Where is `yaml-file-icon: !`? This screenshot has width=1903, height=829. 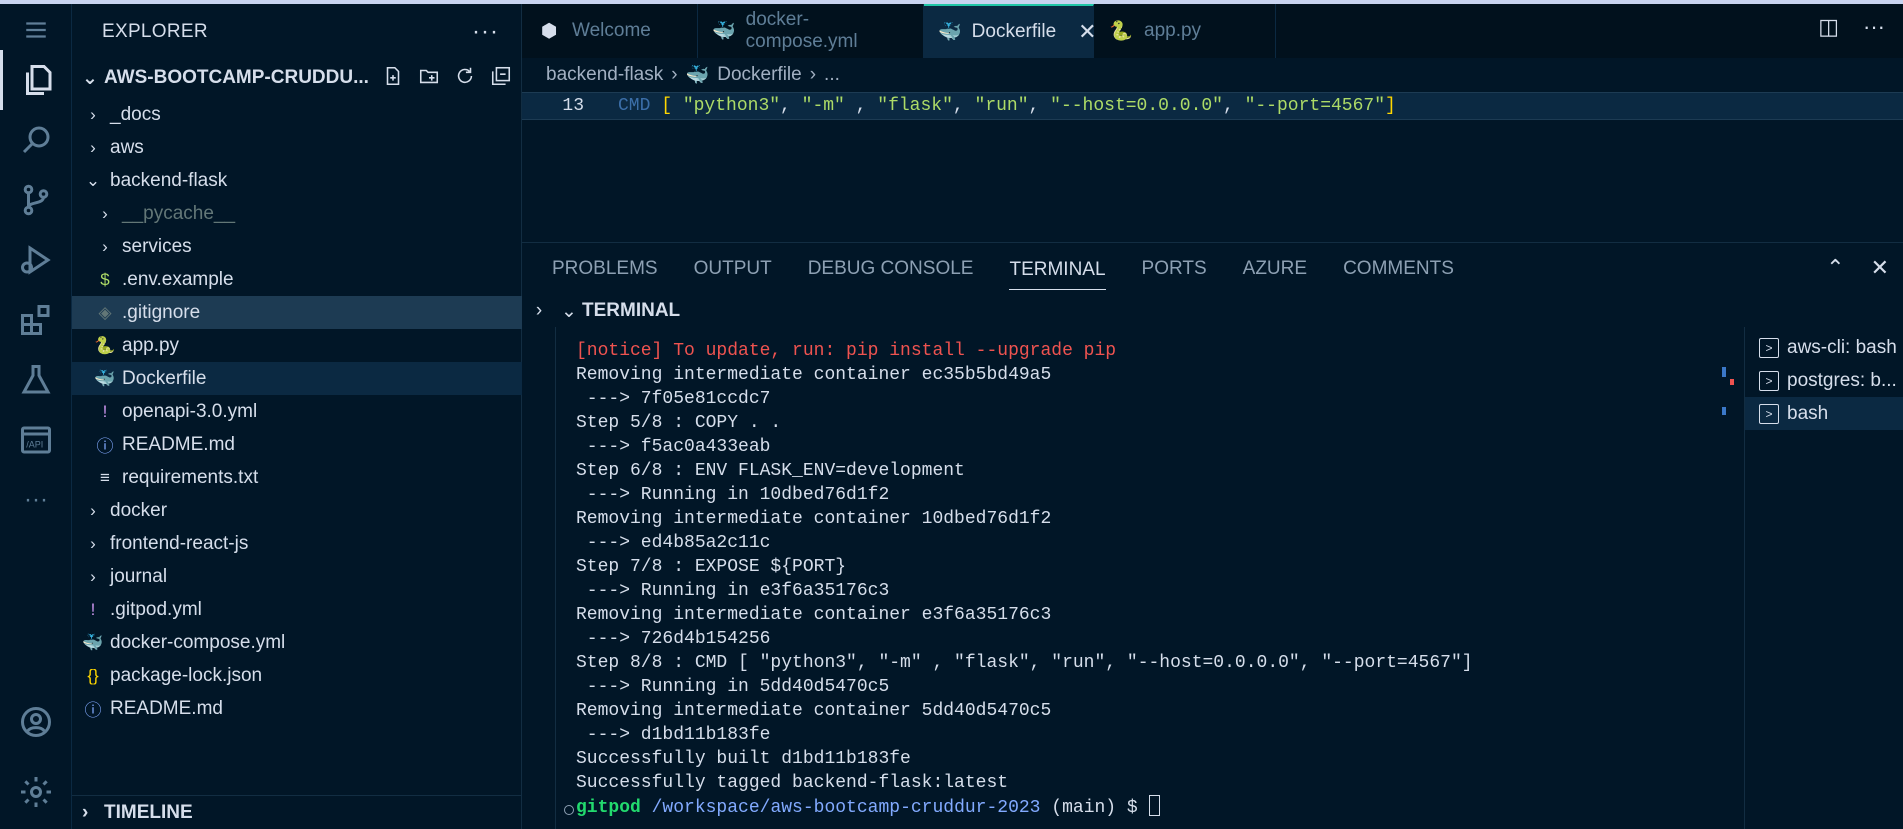 yaml-file-icon: ! is located at coordinates (105, 411).